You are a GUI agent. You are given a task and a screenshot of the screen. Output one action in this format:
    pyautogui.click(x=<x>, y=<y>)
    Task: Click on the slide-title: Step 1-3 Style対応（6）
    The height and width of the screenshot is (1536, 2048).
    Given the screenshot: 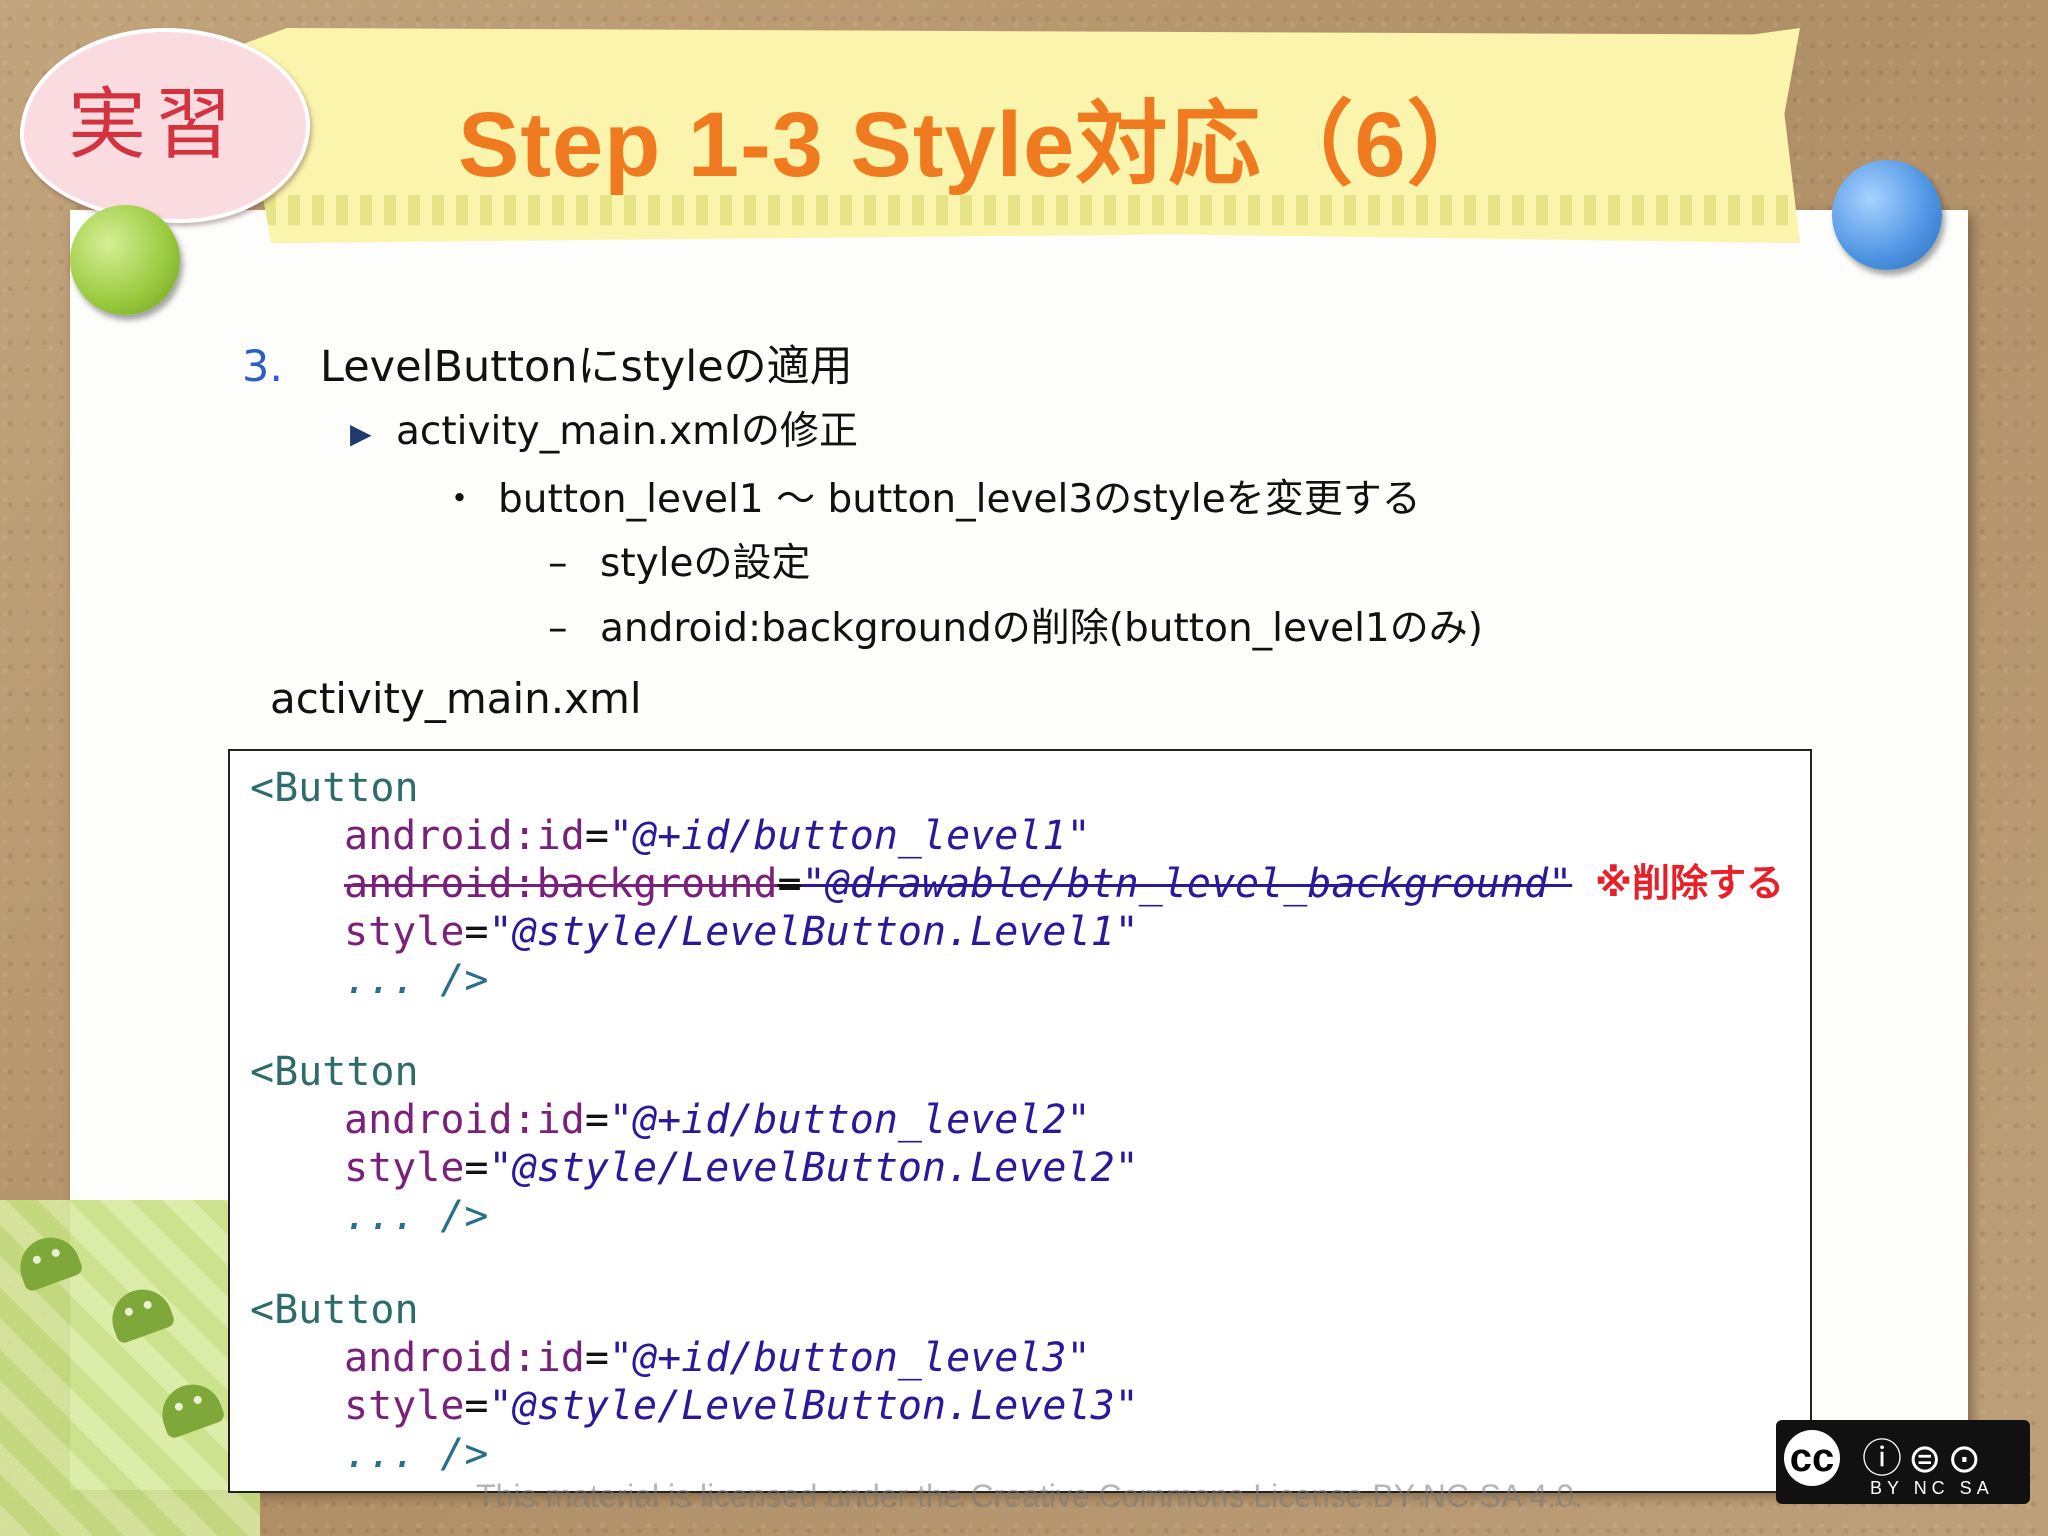 What is the action you would take?
    pyautogui.click(x=979, y=145)
    